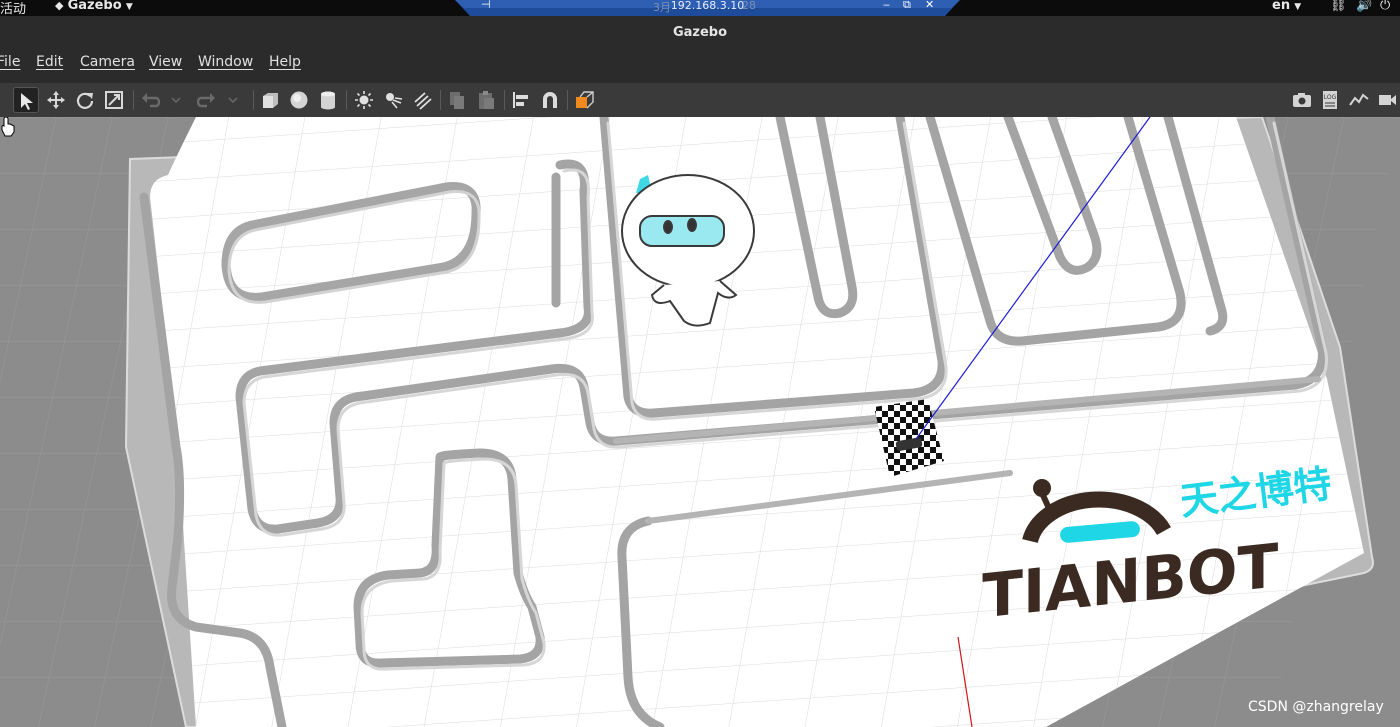 This screenshot has height=727, width=1400. Describe the element at coordinates (225, 62) in the screenshot. I see `menu-window: Window` at that location.